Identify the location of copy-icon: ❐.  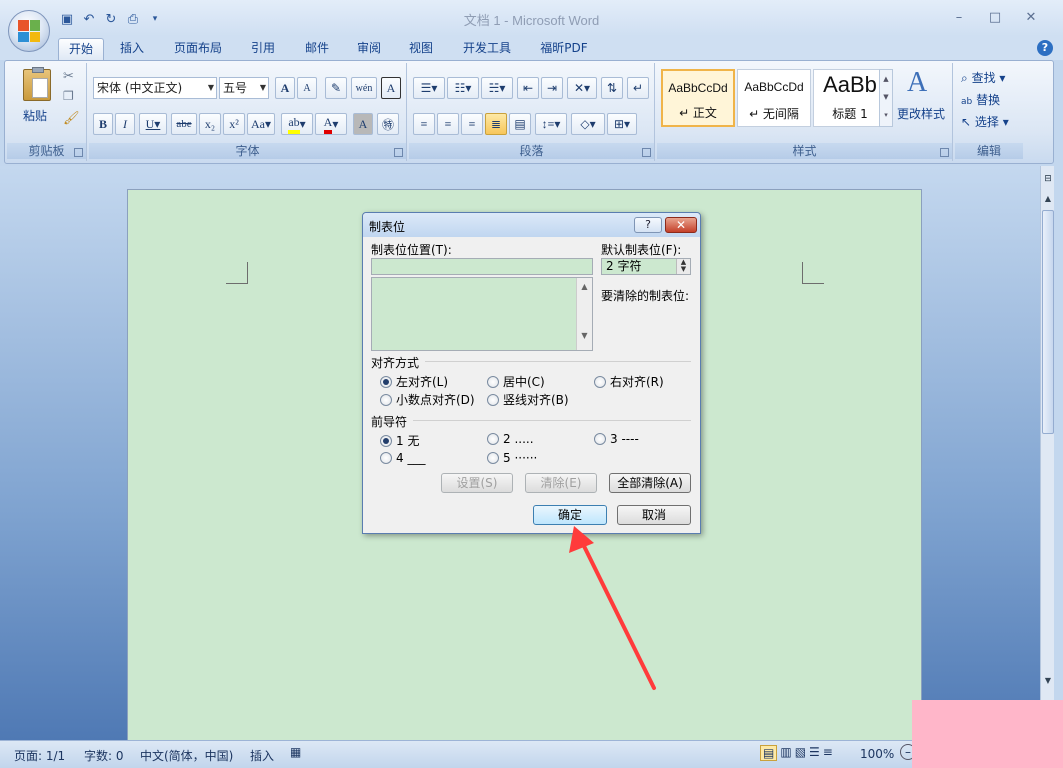
(68, 96).